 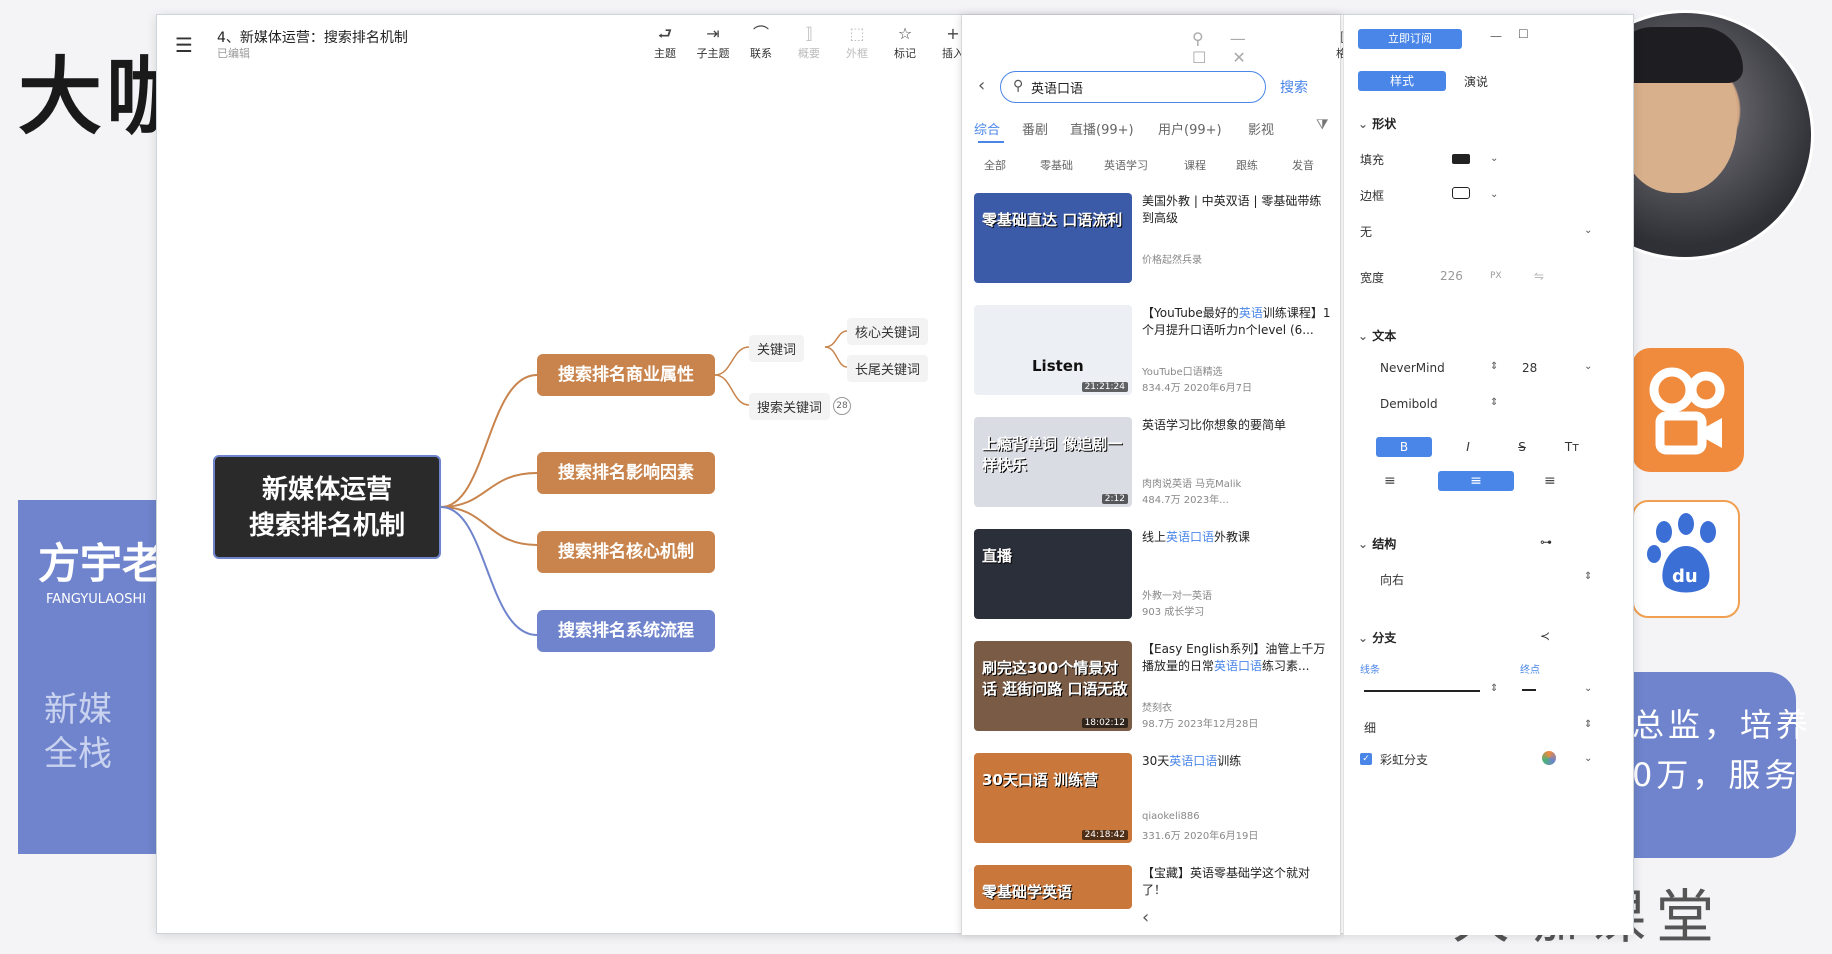 I want to click on filter-tag: 课程, so click(x=1195, y=165).